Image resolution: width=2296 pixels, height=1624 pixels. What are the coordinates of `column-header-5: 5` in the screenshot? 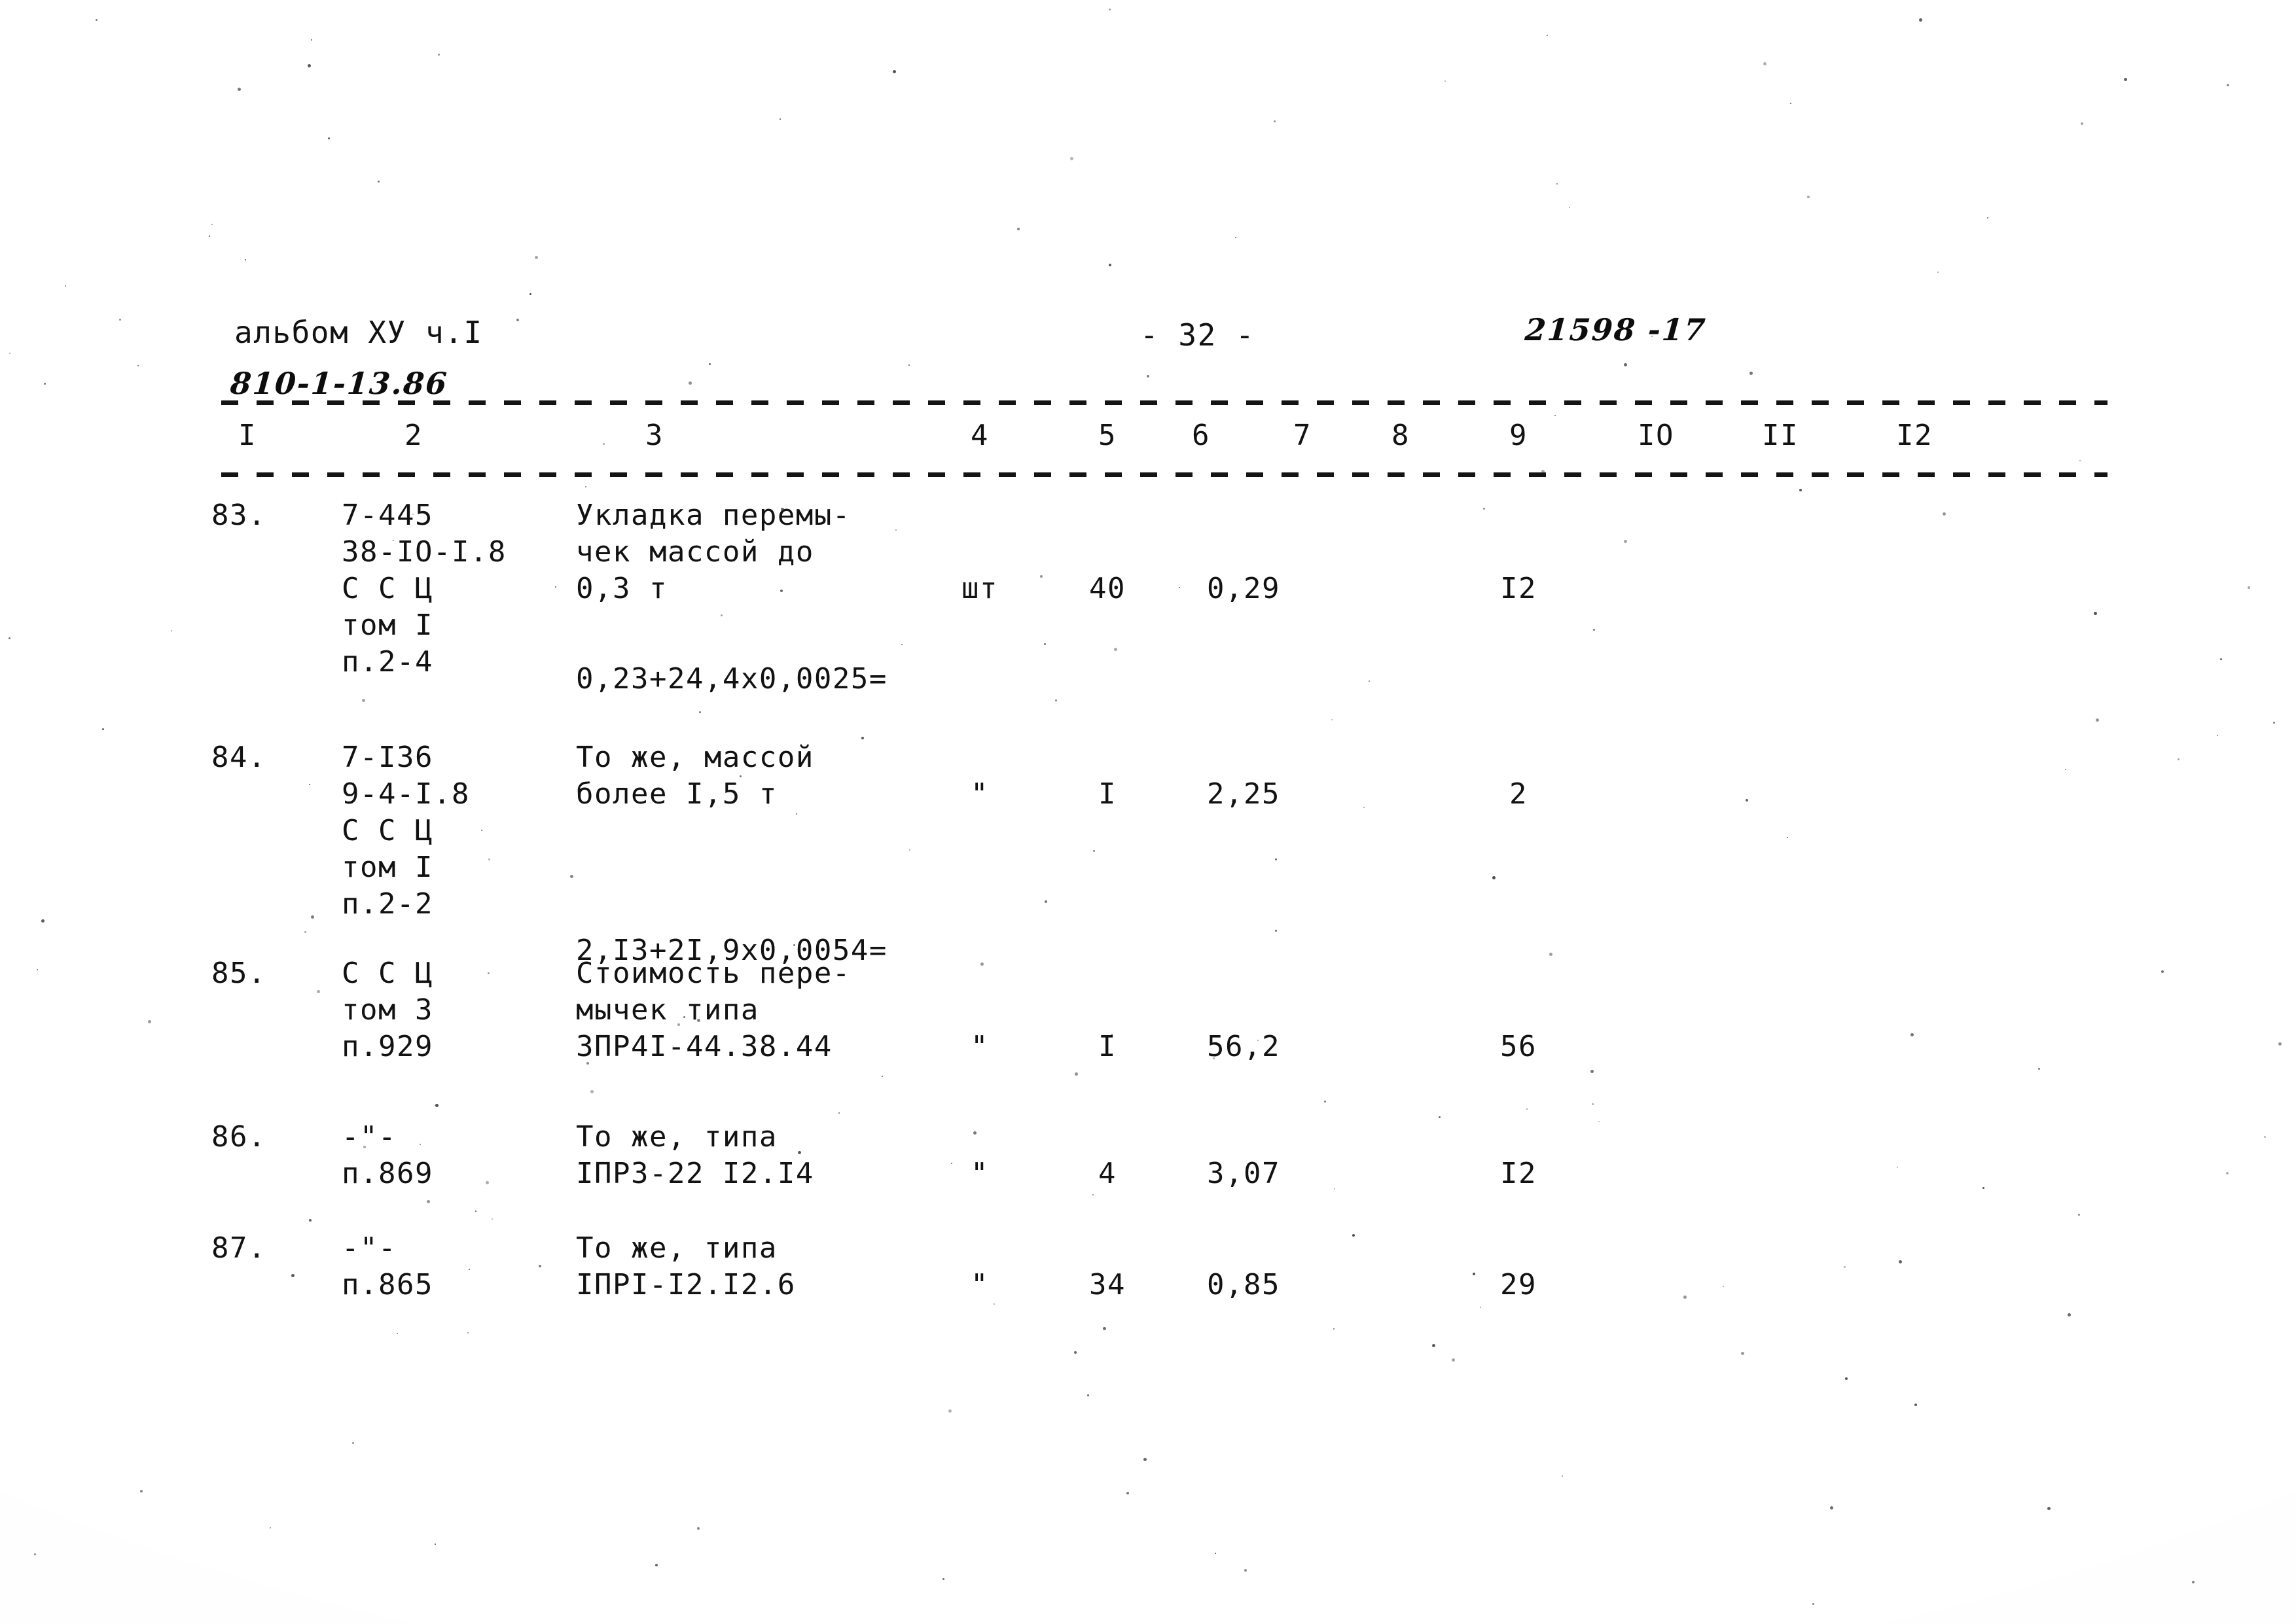 It's located at (1107, 435).